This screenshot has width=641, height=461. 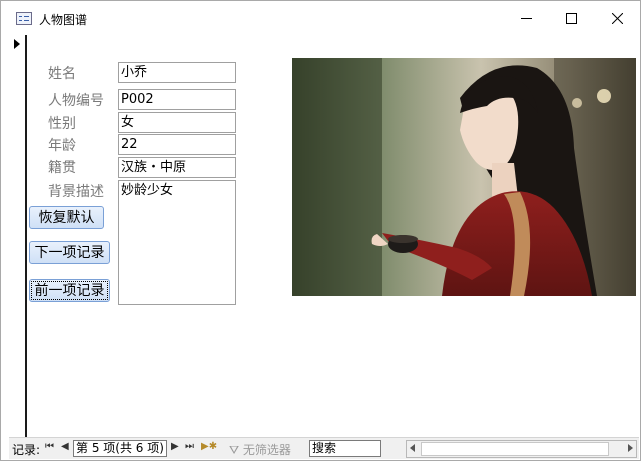 What do you see at coordinates (17, 44) in the screenshot?
I see `current-record-arrow-icon` at bounding box center [17, 44].